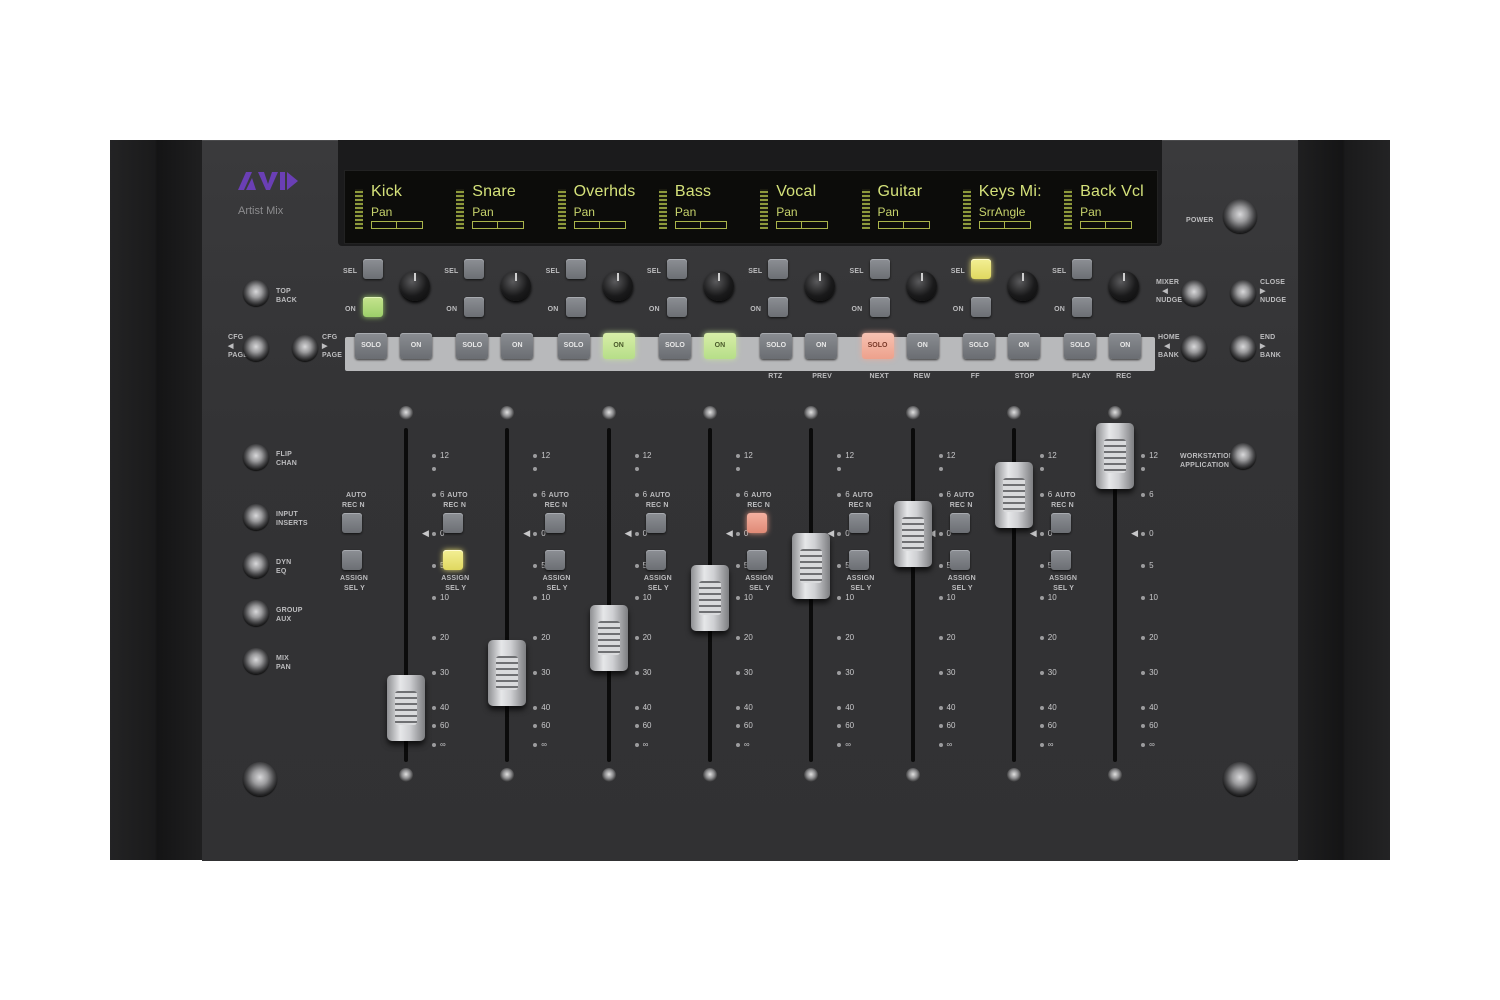 The image size is (1500, 1000). What do you see at coordinates (964, 495) in the screenshot?
I see `auto-label: AUTO` at bounding box center [964, 495].